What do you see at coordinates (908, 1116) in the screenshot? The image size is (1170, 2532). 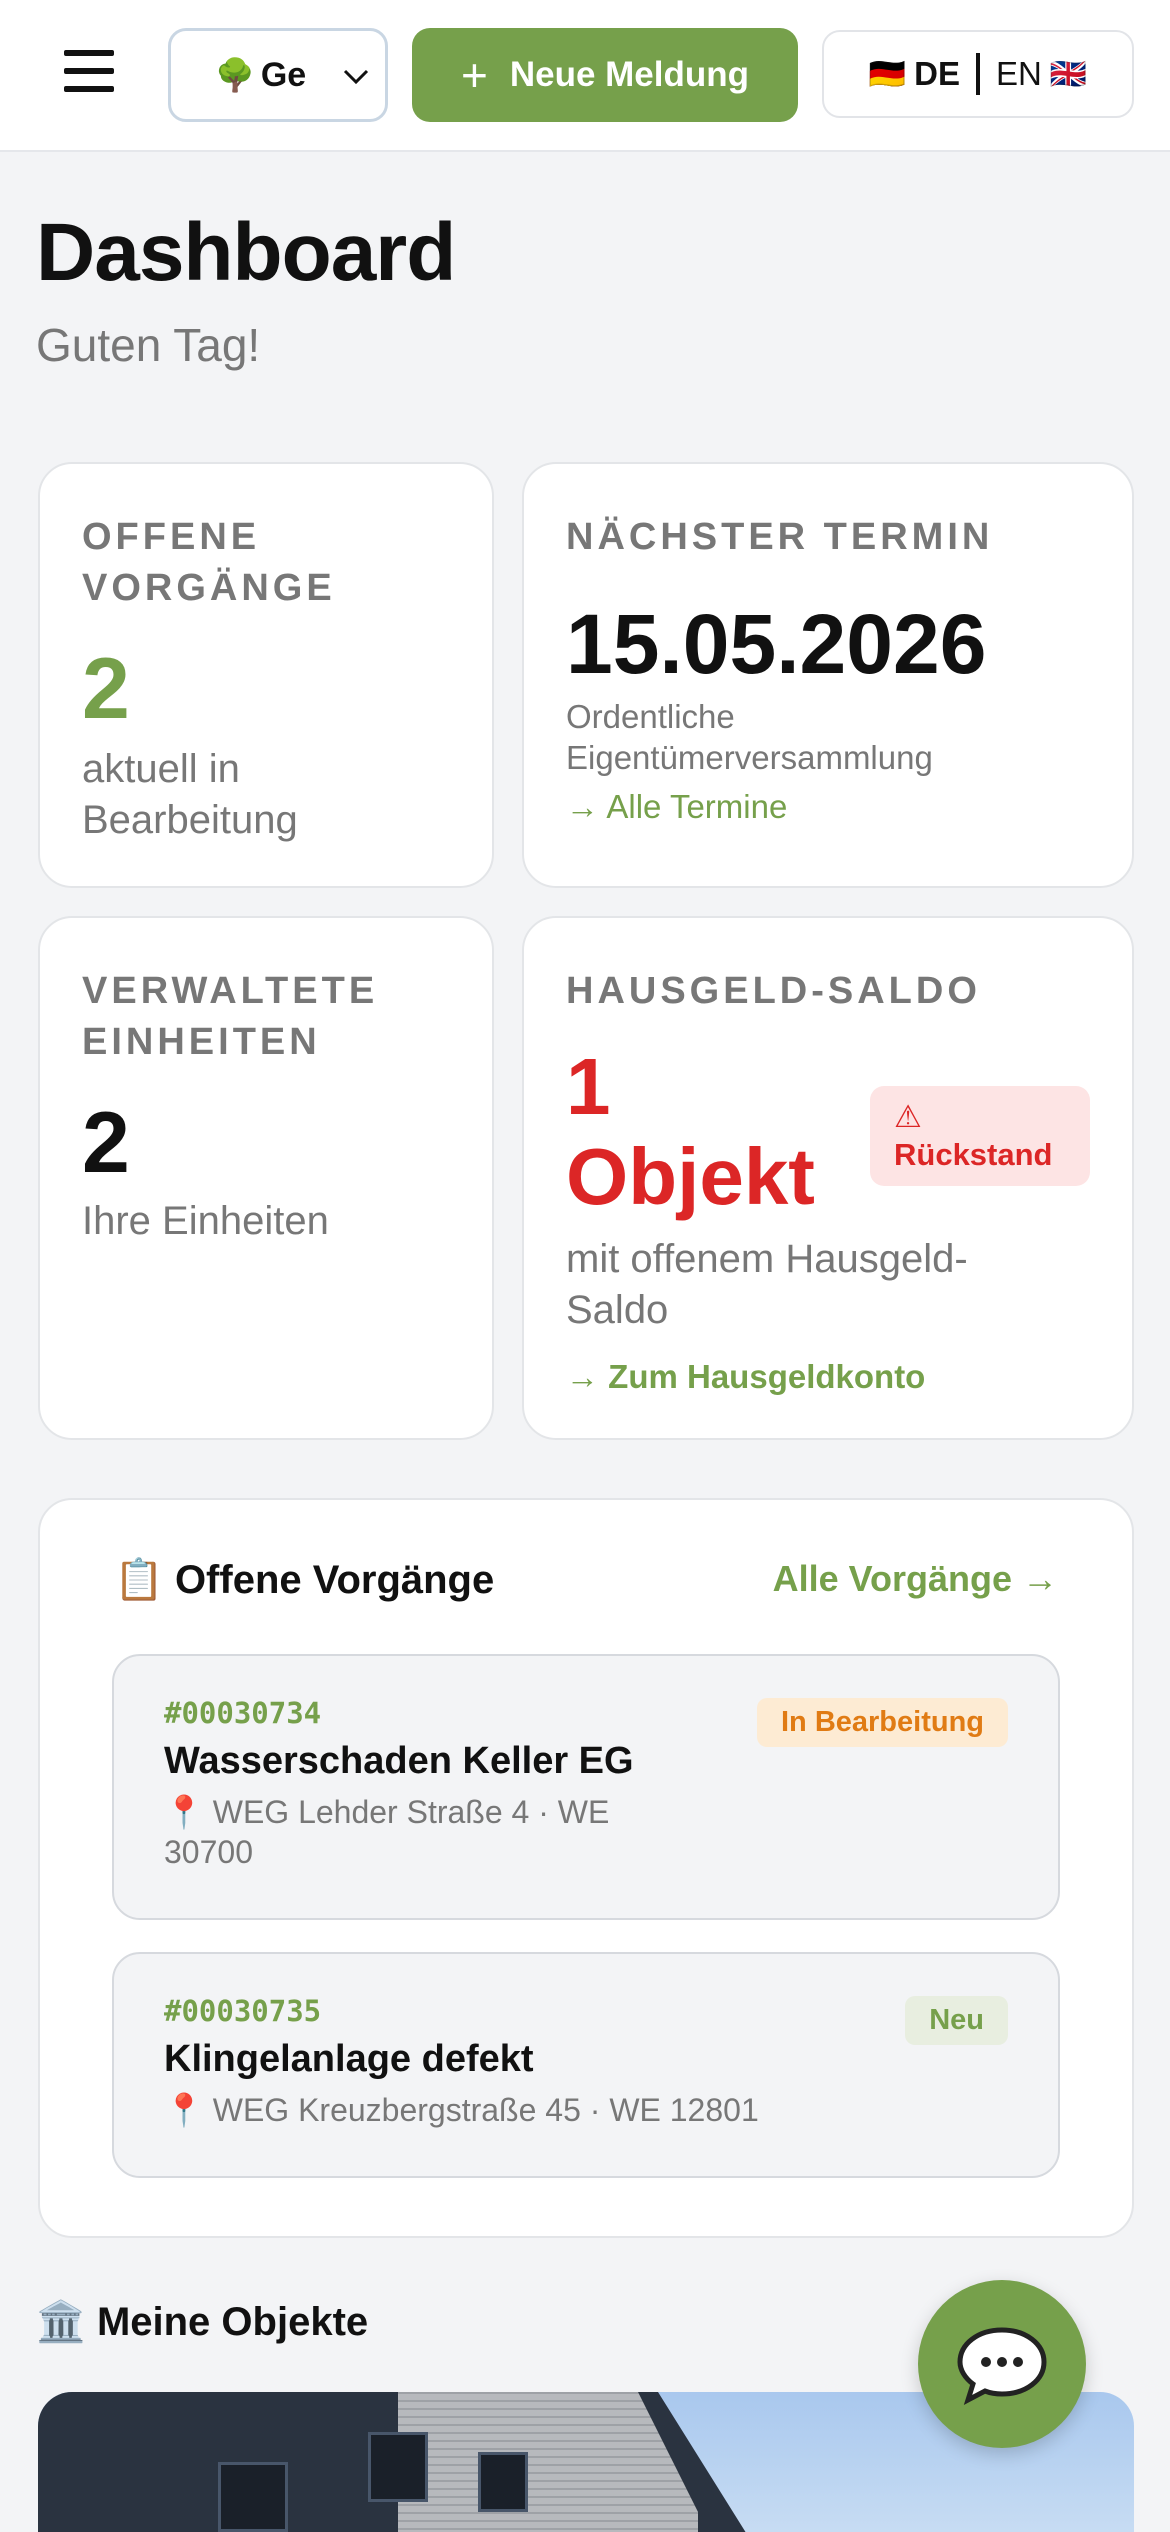 I see `warning-icon: ⚠` at bounding box center [908, 1116].